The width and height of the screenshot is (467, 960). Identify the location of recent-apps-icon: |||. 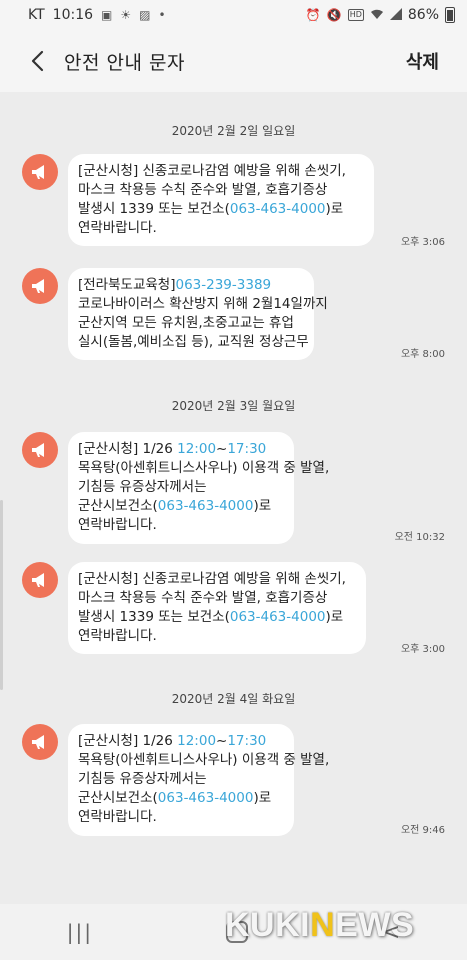
(80, 932).